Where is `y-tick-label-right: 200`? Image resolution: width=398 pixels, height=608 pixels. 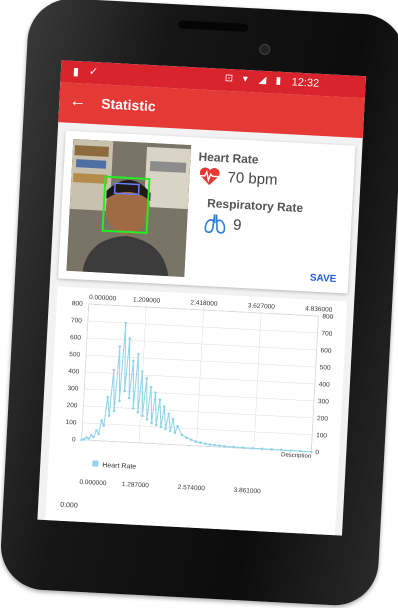
y-tick-label-right: 200 is located at coordinates (323, 419).